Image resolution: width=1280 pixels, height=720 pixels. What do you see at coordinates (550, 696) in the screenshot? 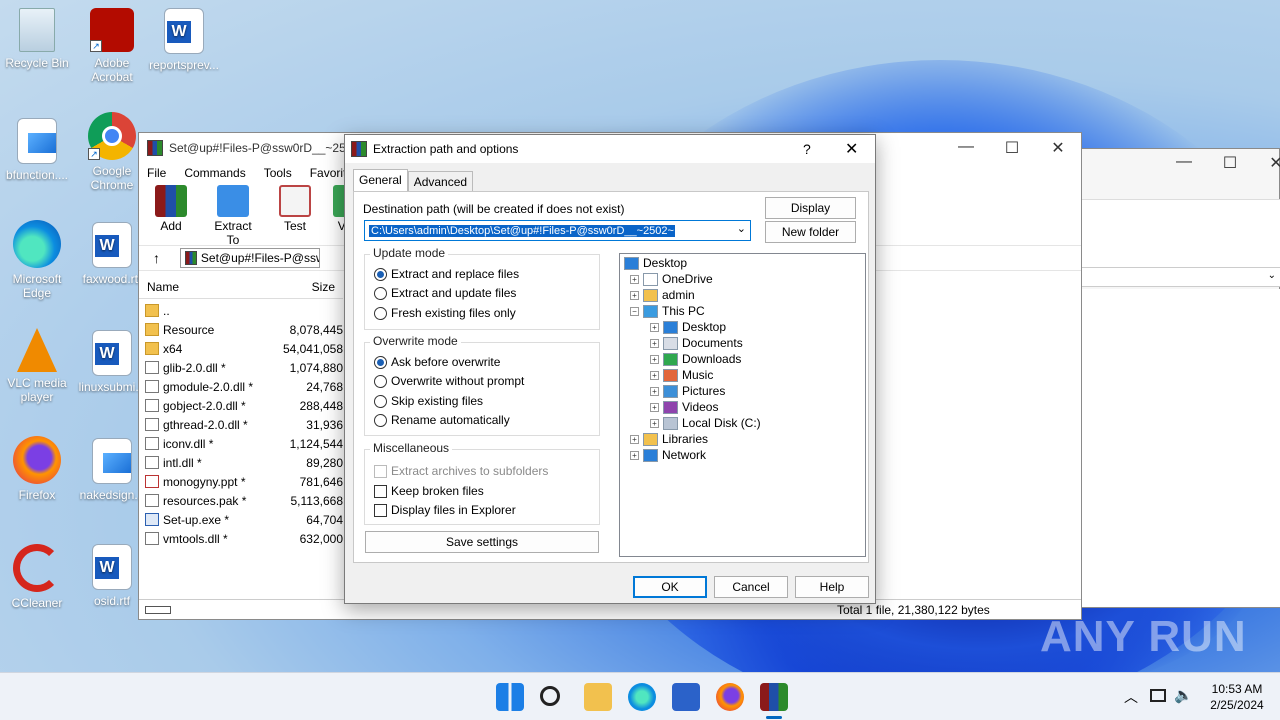
I see `search-icon` at bounding box center [550, 696].